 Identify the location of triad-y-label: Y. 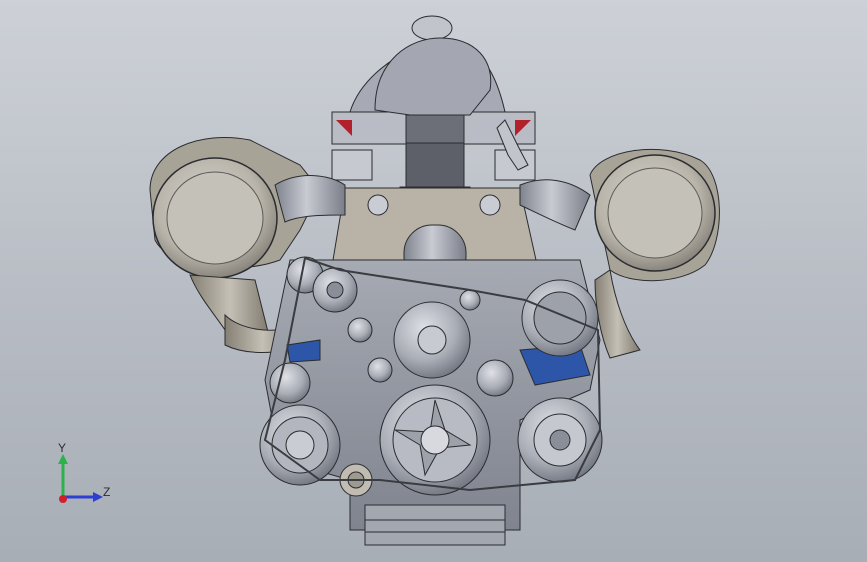
(62, 448).